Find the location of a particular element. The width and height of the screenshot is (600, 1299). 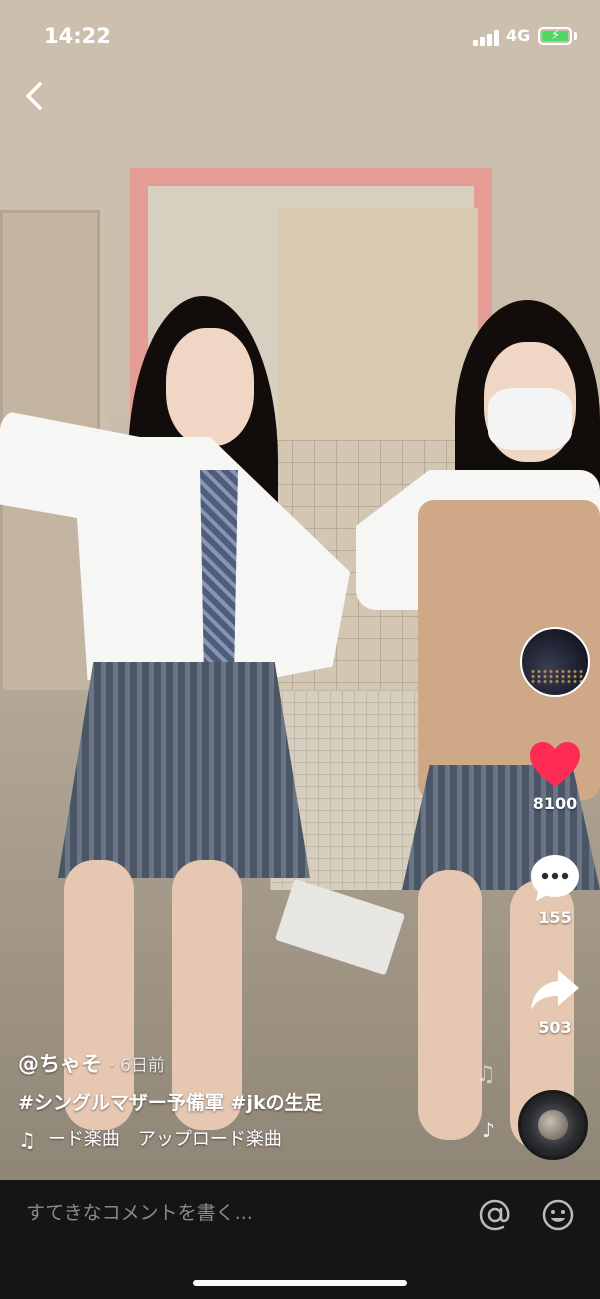

music-disc-icon is located at coordinates (553, 1125).